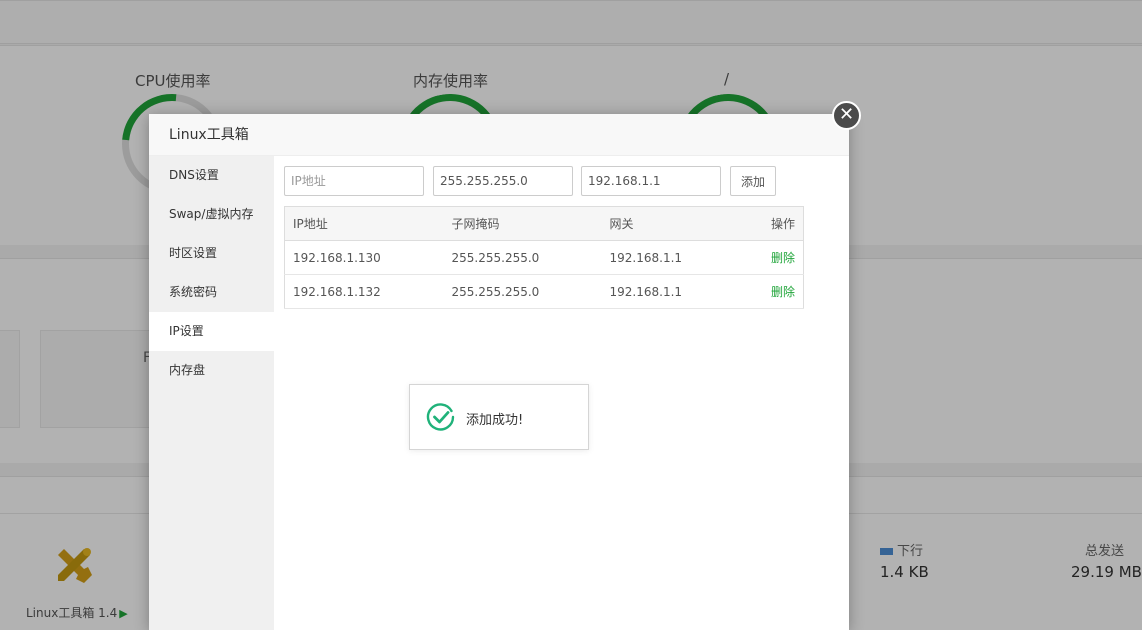 The height and width of the screenshot is (630, 1142). I want to click on sidebar-item-timezone: 时区设置, so click(211, 253).